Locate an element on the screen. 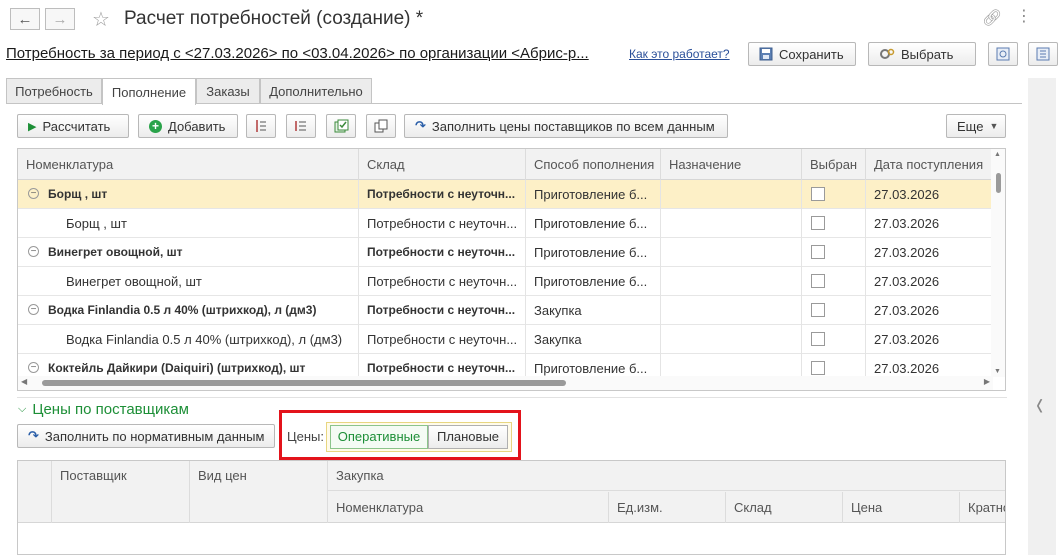 The height and width of the screenshot is (555, 1064). copy-icon is located at coordinates (381, 126).